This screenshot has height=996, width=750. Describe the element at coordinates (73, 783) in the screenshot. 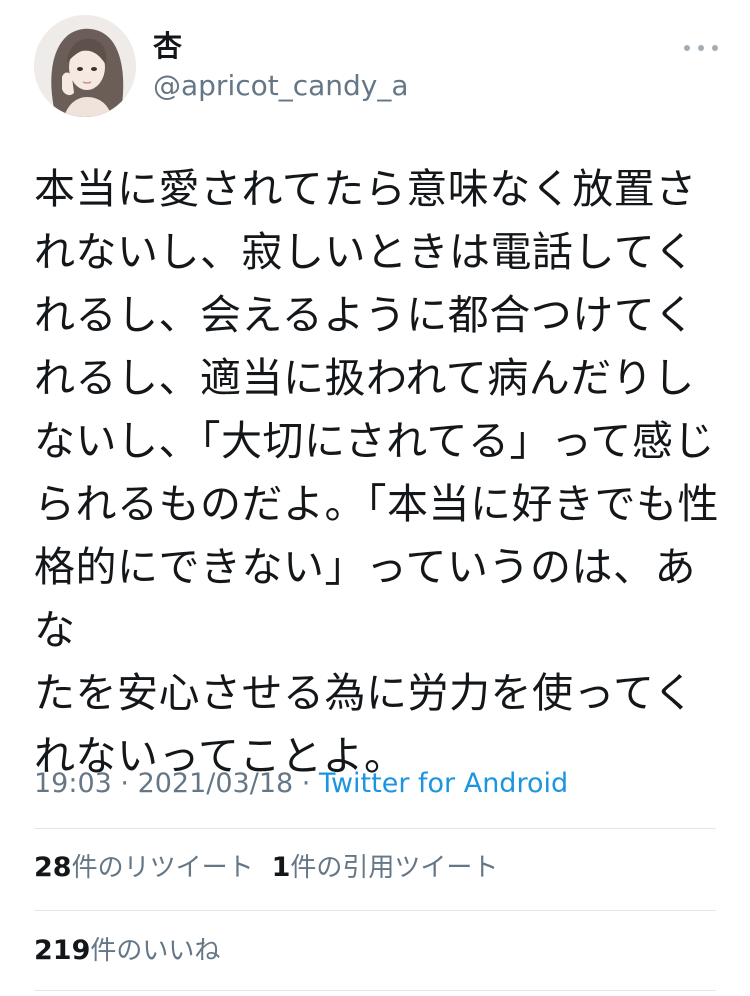

I see `tweet-time: 19:03` at that location.